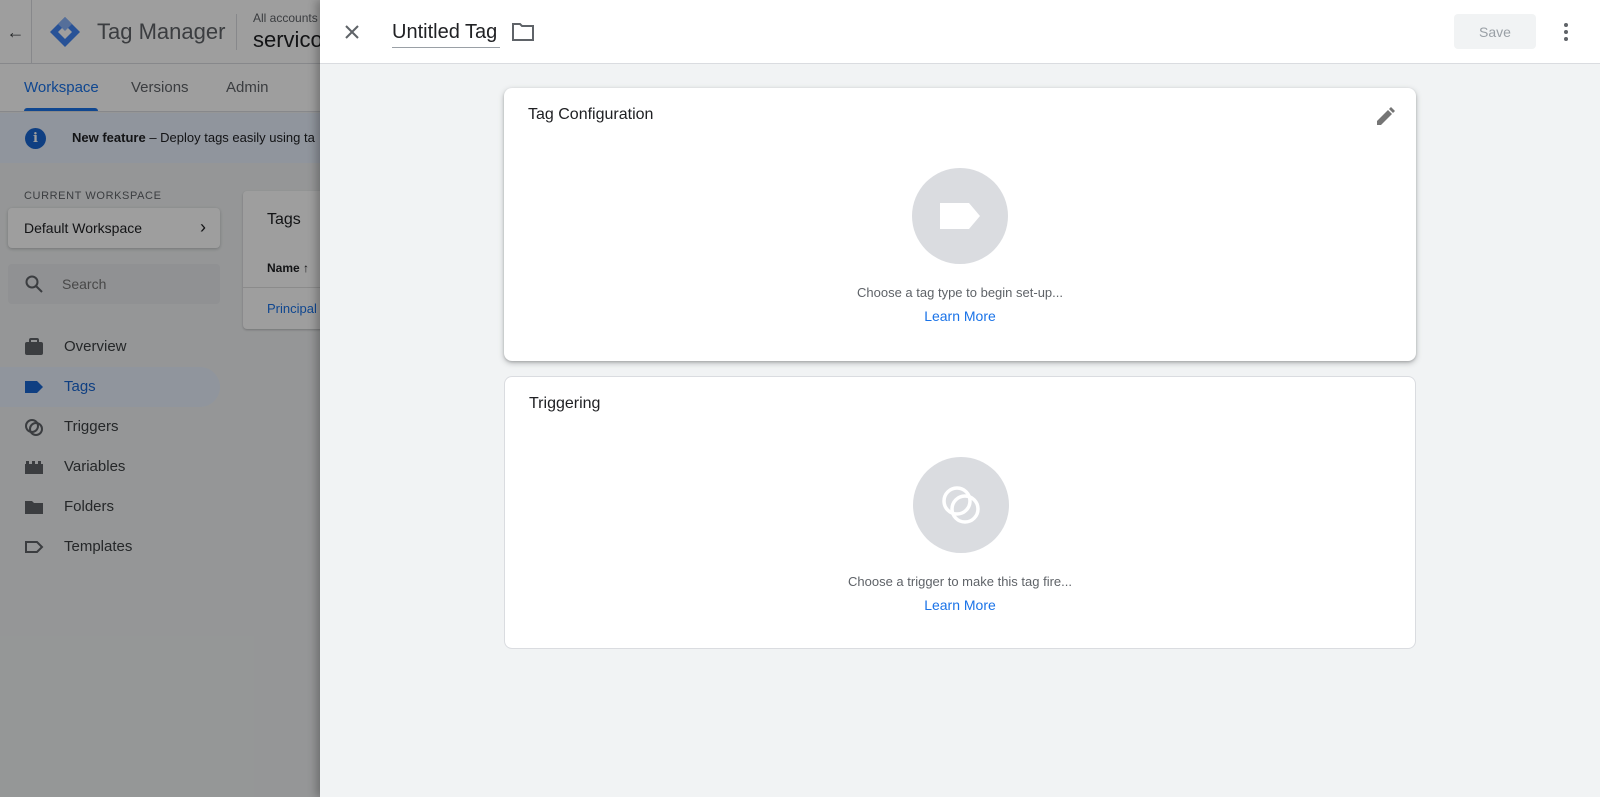  Describe the element at coordinates (960, 32) in the screenshot. I see `drawer-header: Save` at that location.